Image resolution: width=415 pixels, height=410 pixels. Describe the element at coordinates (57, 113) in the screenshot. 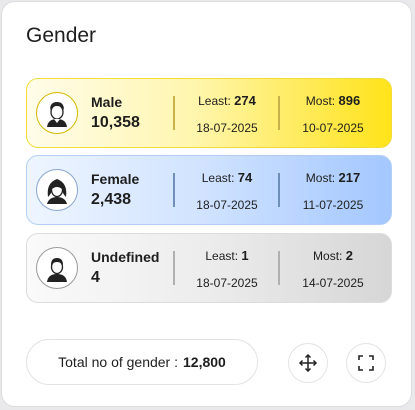

I see `male-avatar-icon` at that location.